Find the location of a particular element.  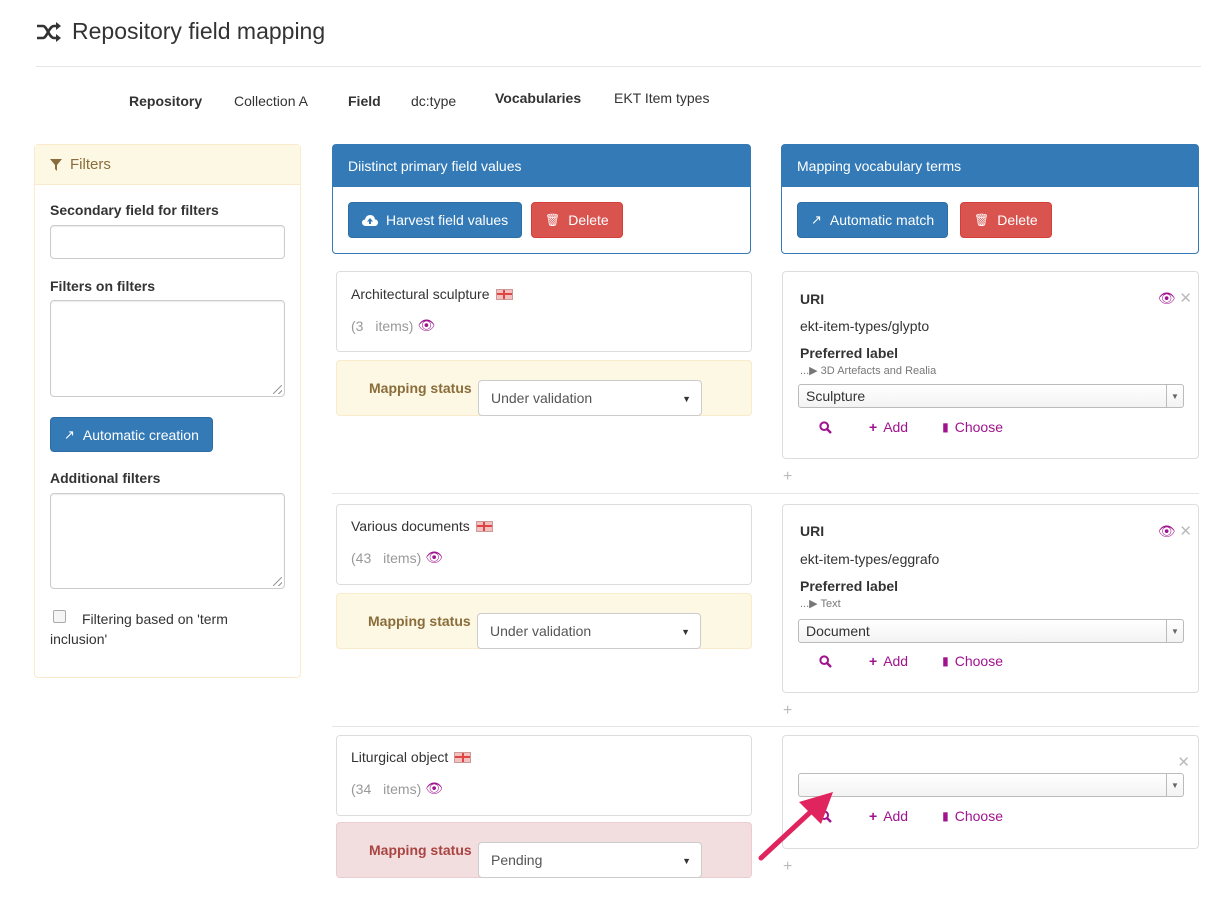

vocabularies-value: EKT Item types is located at coordinates (662, 98).